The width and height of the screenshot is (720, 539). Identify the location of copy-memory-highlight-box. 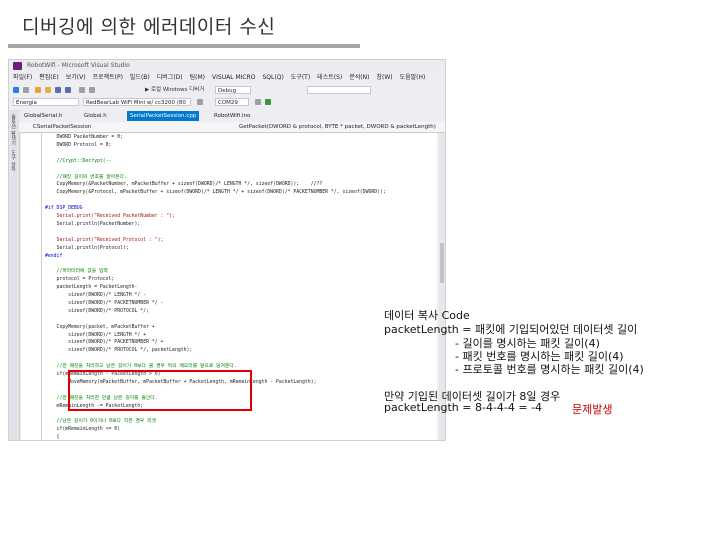
(160, 390).